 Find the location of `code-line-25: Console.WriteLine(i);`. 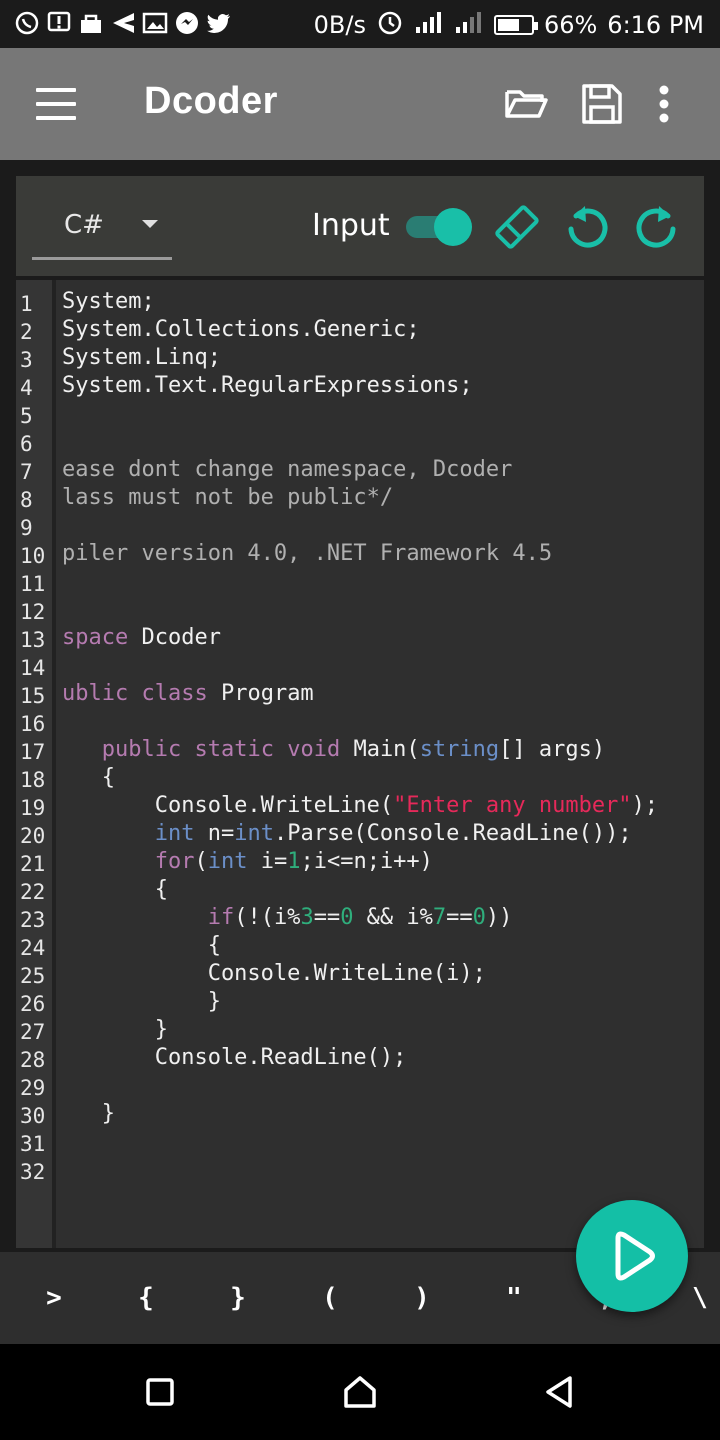

code-line-25: Console.WriteLine(i); is located at coordinates (274, 973).